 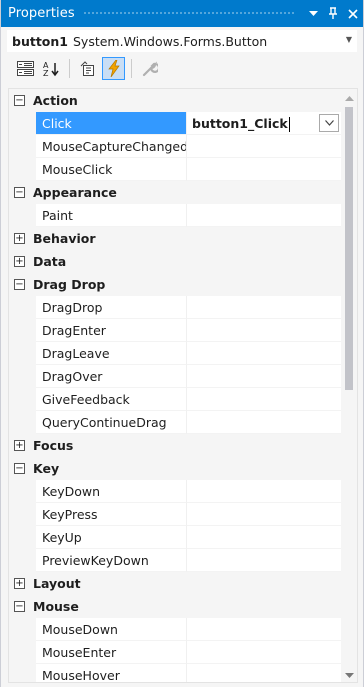 What do you see at coordinates (313, 14) in the screenshot?
I see `window-position-dropdown-icon` at bounding box center [313, 14].